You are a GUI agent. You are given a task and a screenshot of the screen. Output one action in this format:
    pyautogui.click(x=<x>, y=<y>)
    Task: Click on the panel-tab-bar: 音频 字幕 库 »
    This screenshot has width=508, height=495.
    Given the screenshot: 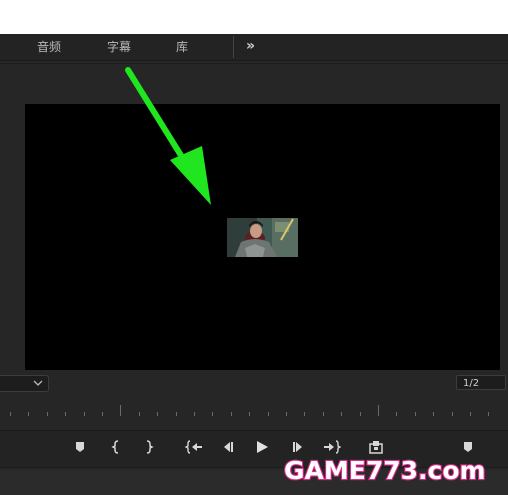 What is the action you would take?
    pyautogui.click(x=254, y=47)
    